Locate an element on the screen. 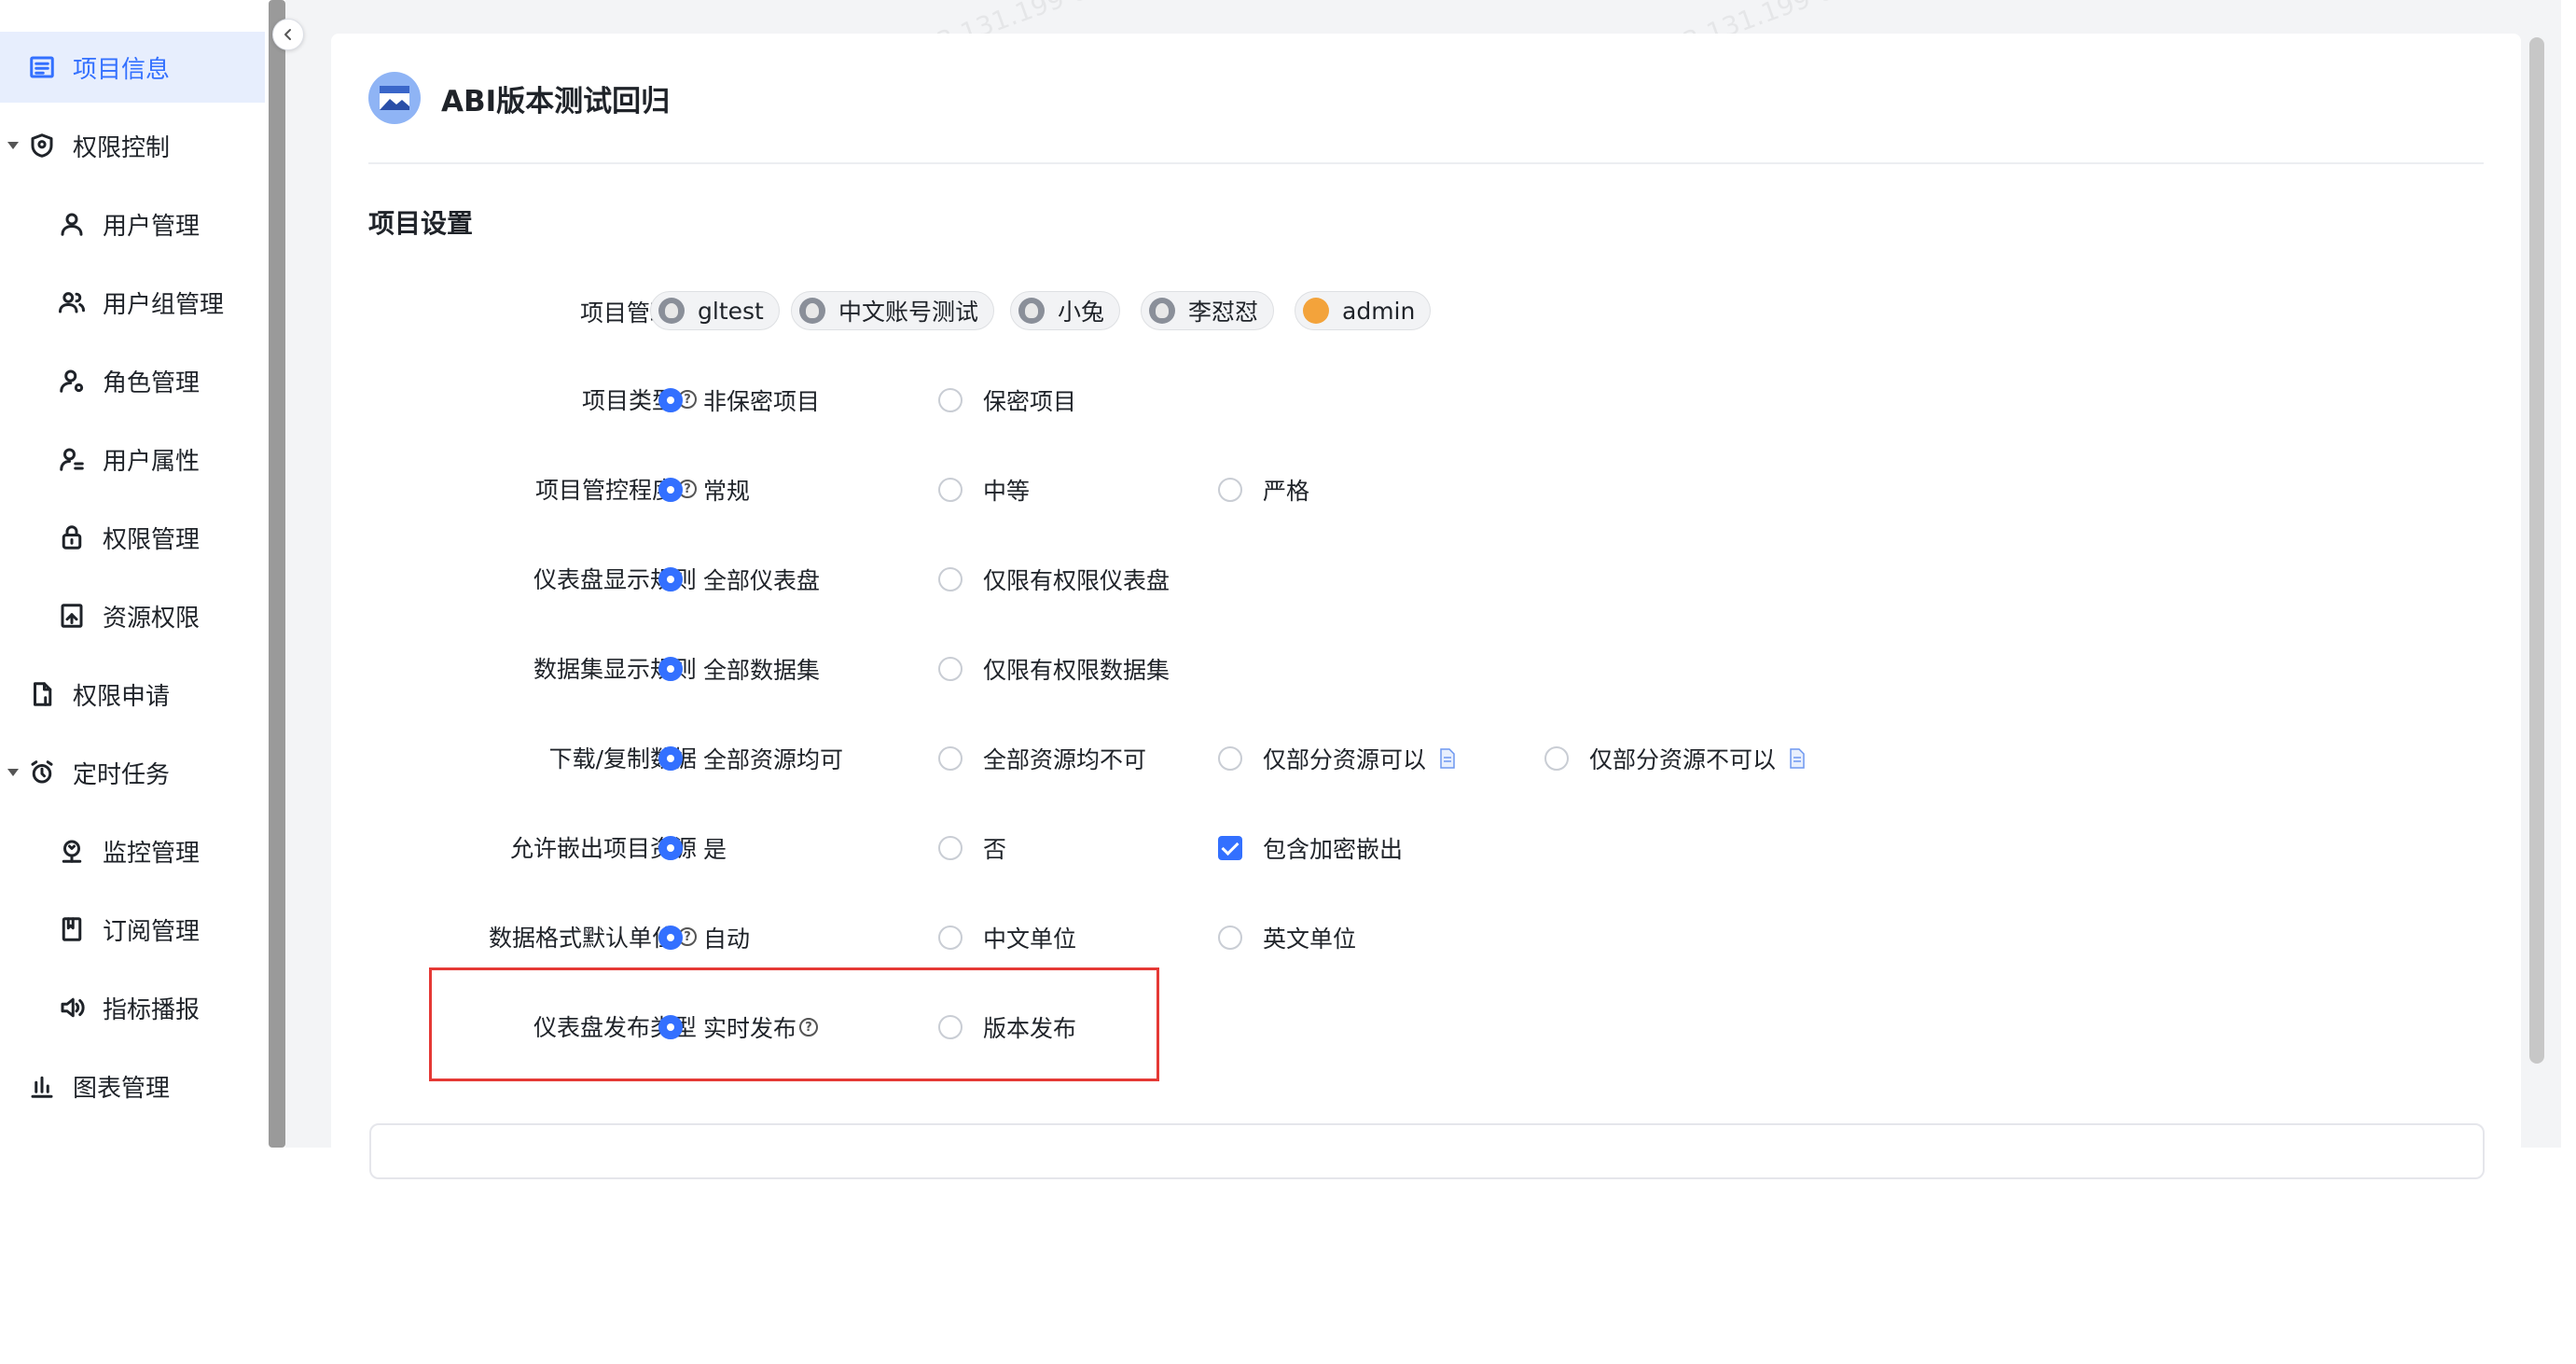 The image size is (2576, 1364). role-icon is located at coordinates (72, 381).